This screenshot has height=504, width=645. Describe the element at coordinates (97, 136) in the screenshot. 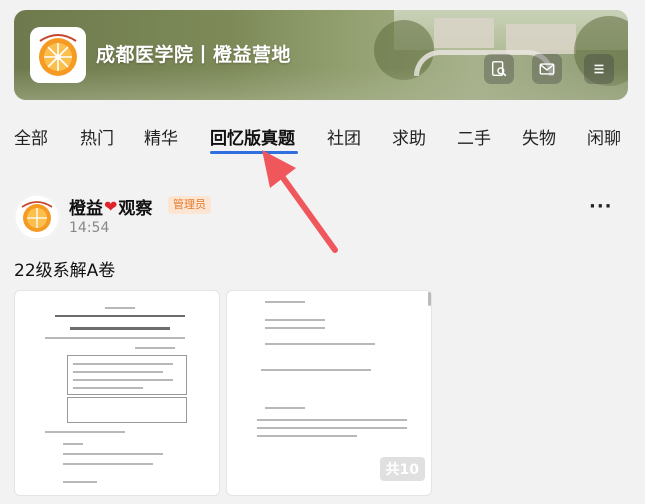

I see `tab-hot: 热门` at that location.